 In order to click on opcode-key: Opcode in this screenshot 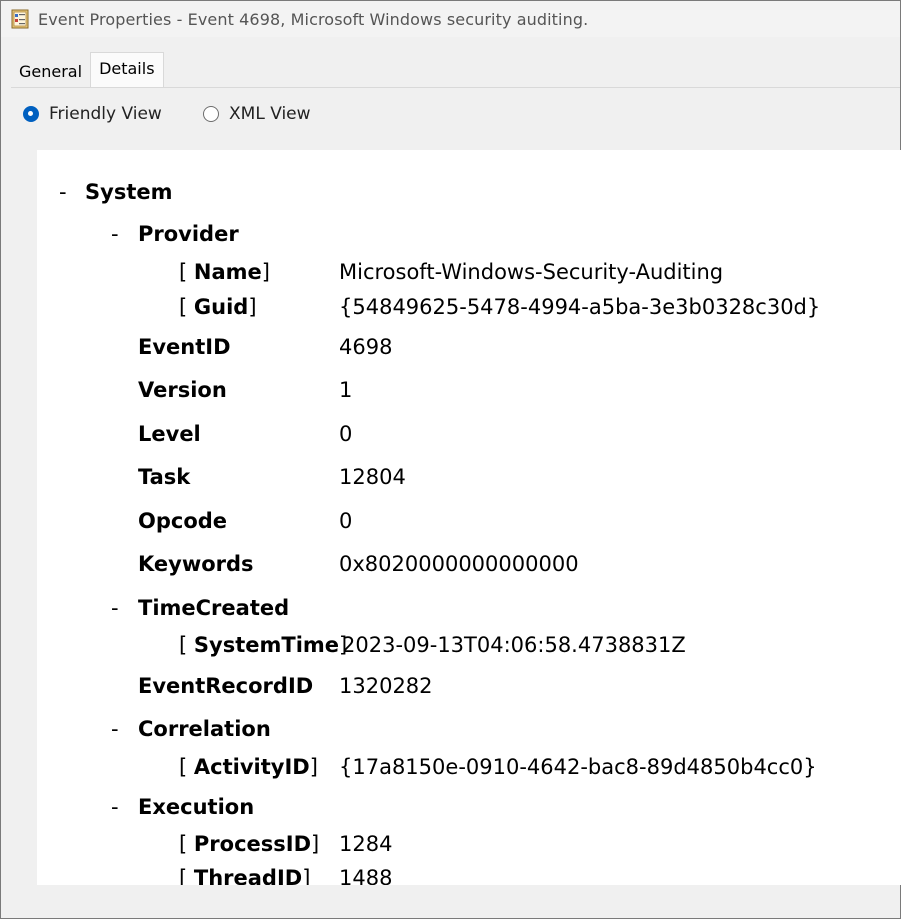, I will do `click(183, 521)`.